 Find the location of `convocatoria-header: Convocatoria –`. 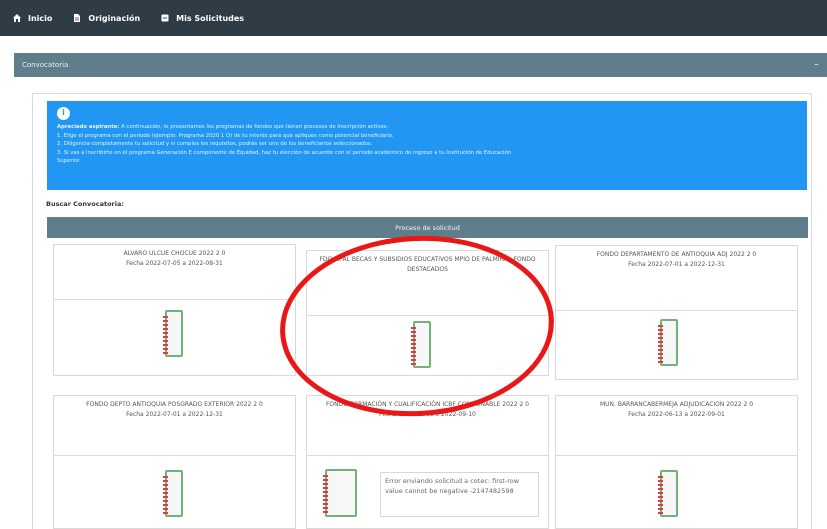

convocatoria-header: Convocatoria – is located at coordinates (420, 65).